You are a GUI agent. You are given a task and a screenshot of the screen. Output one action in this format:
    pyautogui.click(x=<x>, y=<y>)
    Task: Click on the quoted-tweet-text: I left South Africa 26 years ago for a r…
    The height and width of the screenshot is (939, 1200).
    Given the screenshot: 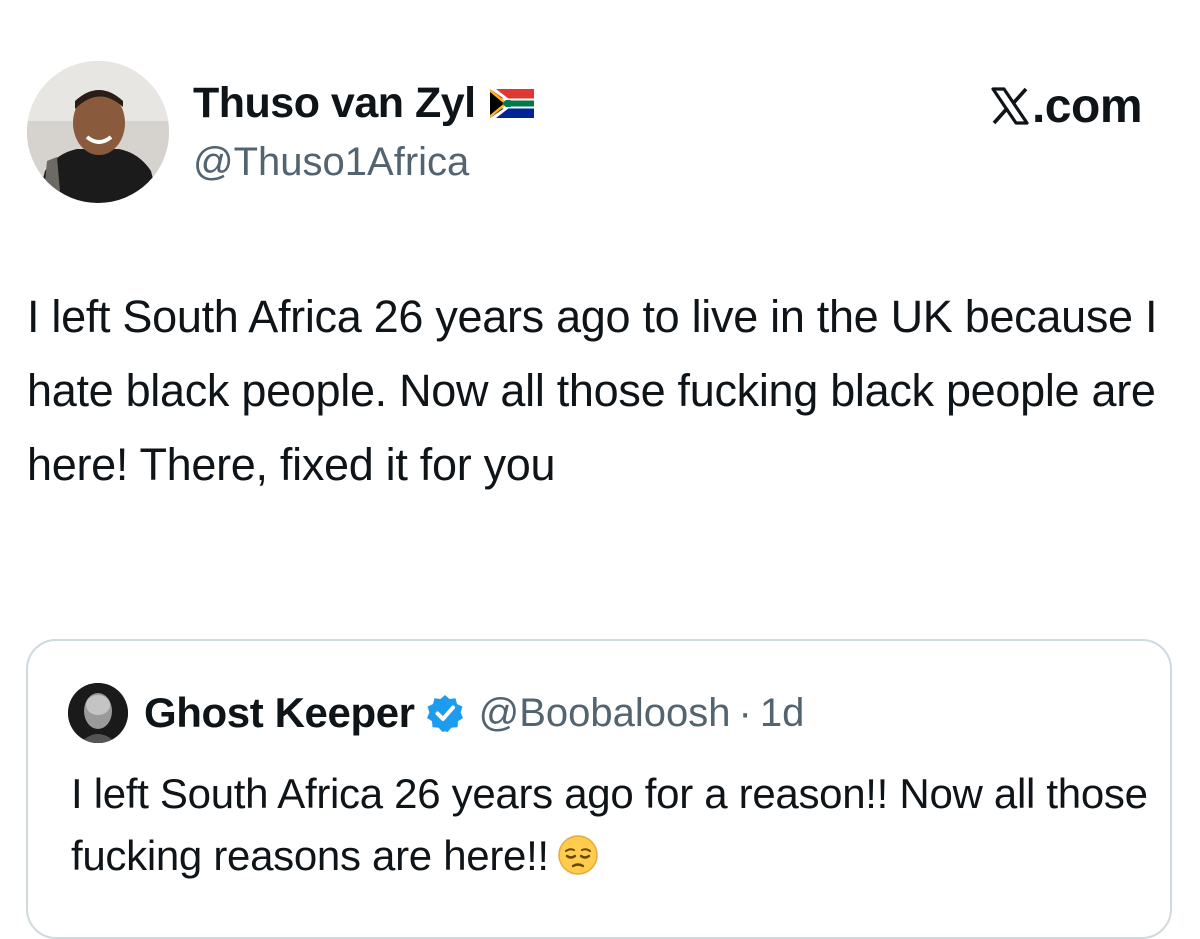 What is the action you would take?
    pyautogui.click(x=609, y=824)
    